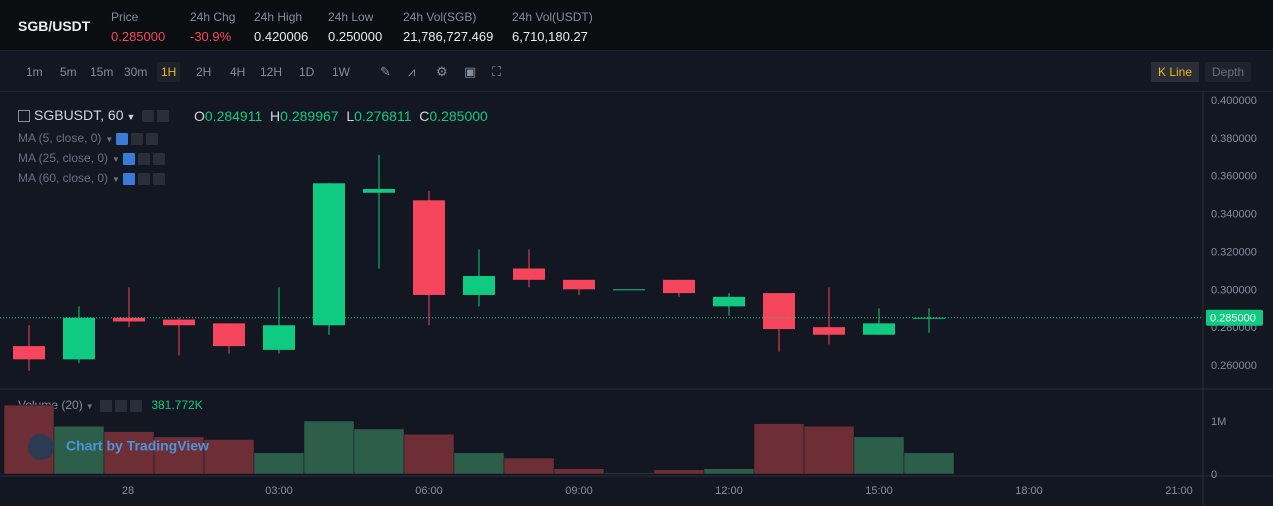 Image resolution: width=1273 pixels, height=506 pixels. Describe the element at coordinates (101, 72) in the screenshot. I see `timeframe-15m: 15m` at that location.